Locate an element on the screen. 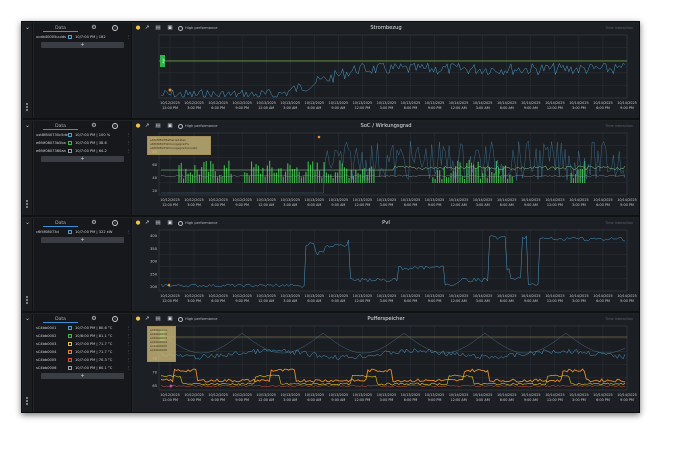  series-row: e6f4f08073b5ba 10/7:00 PM | 38.6 ⋮ is located at coordinates (82, 143).